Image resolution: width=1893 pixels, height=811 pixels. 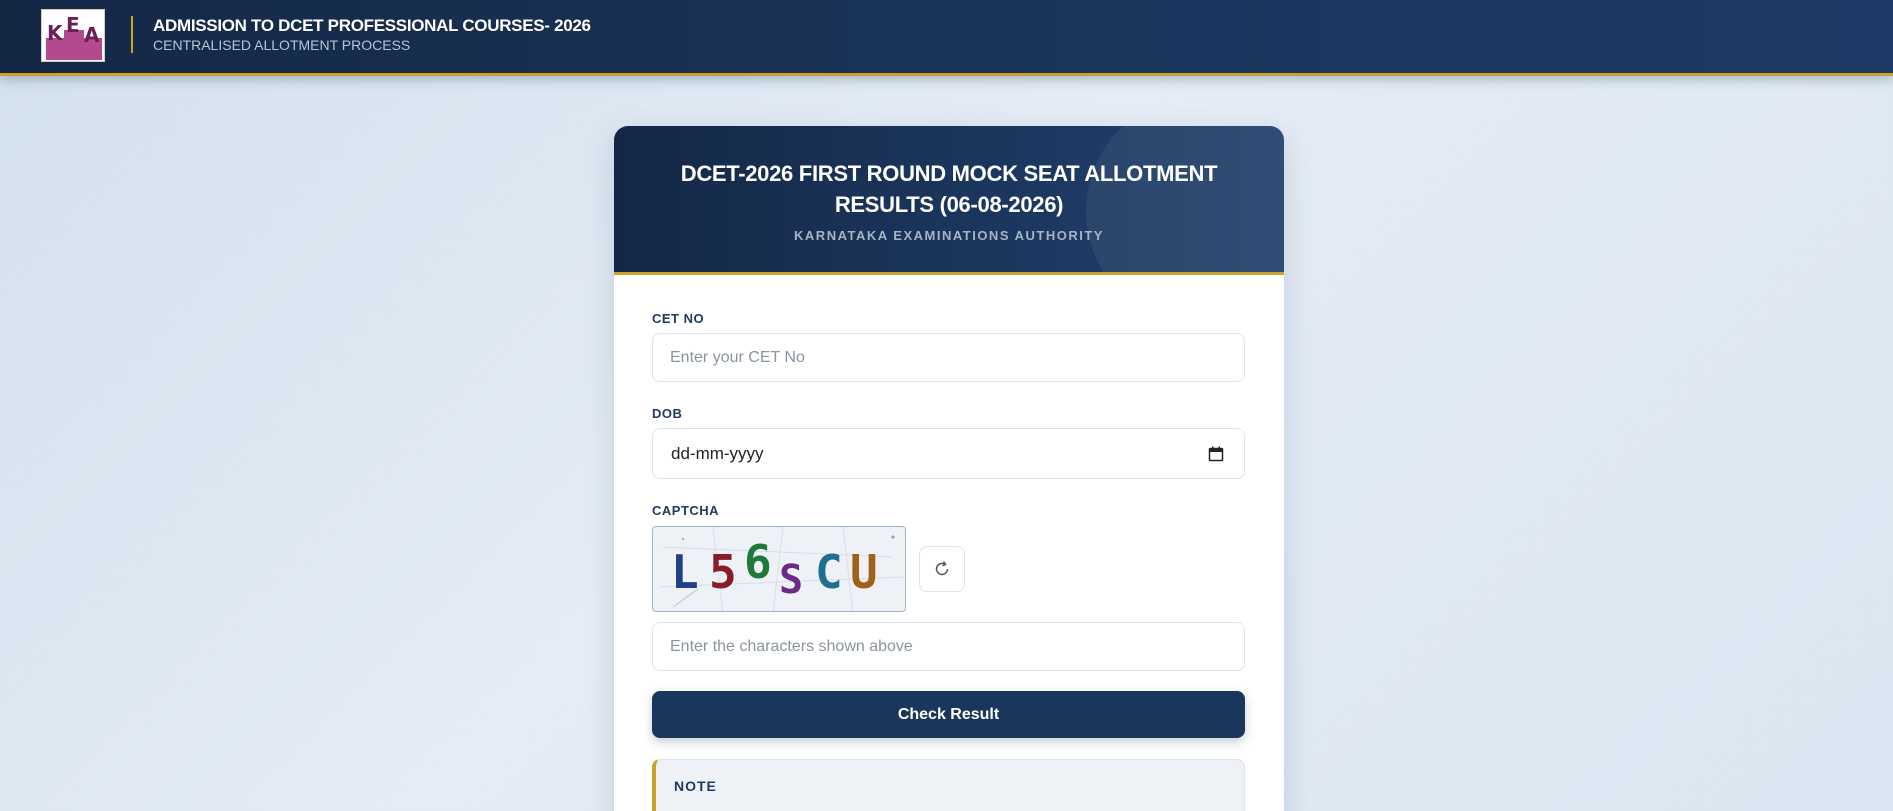 I want to click on dob-placeholder: dd-mm-yyyy, so click(x=717, y=453).